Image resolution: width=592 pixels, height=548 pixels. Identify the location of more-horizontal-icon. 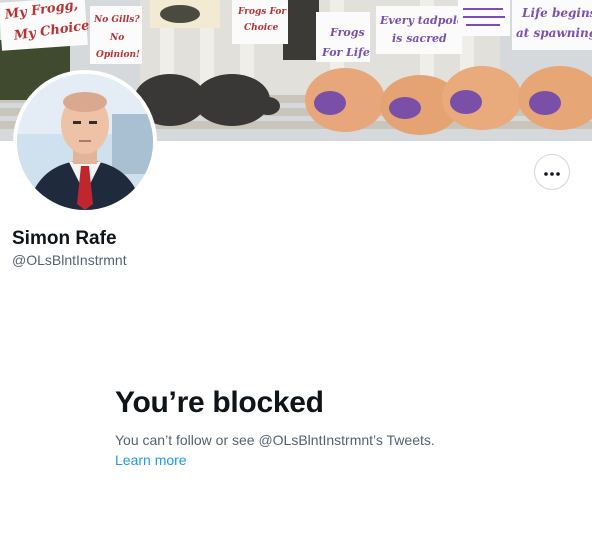
(552, 172).